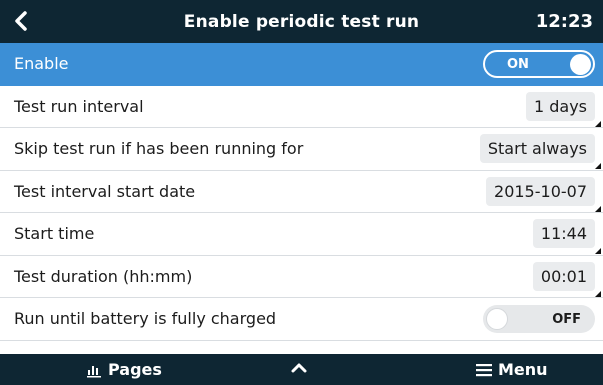  I want to click on row-label: Enable, so click(41, 64).